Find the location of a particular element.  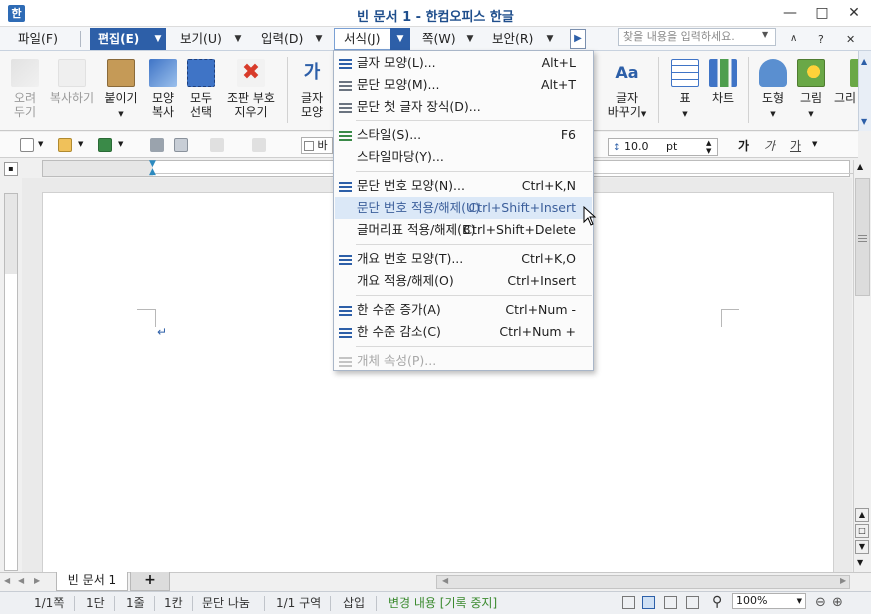

tab-next-icon: ▶ is located at coordinates (37, 580).